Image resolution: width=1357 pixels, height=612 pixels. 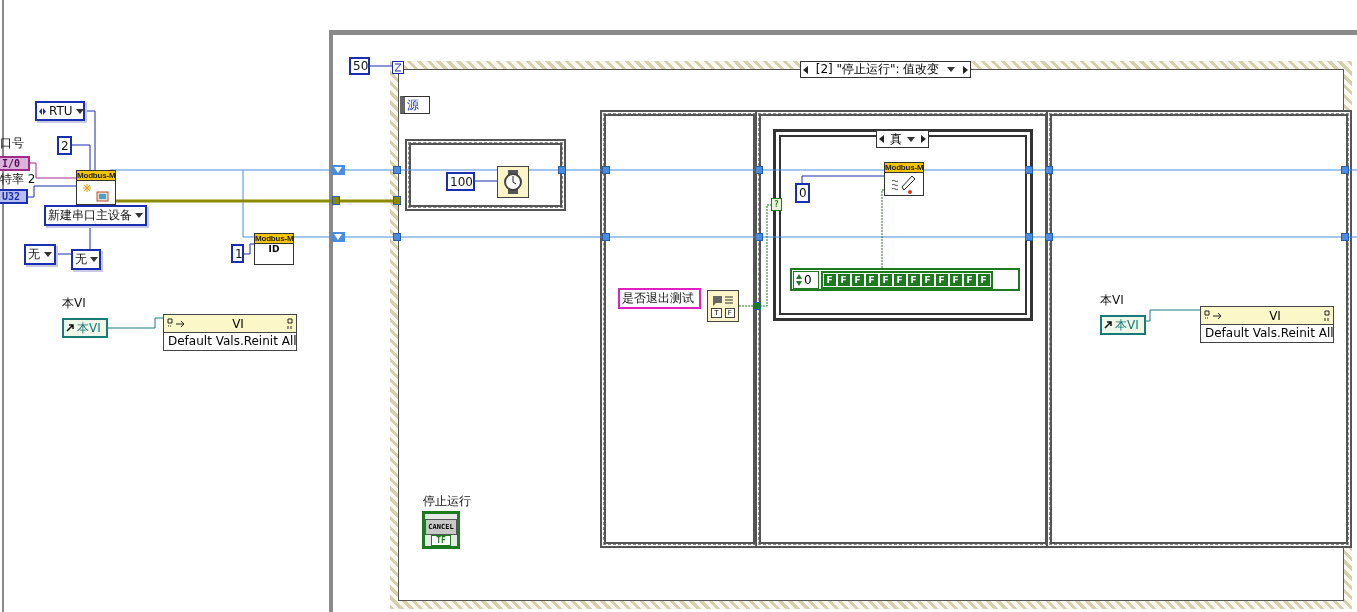 I want to click on case-name: 真, so click(x=895, y=139).